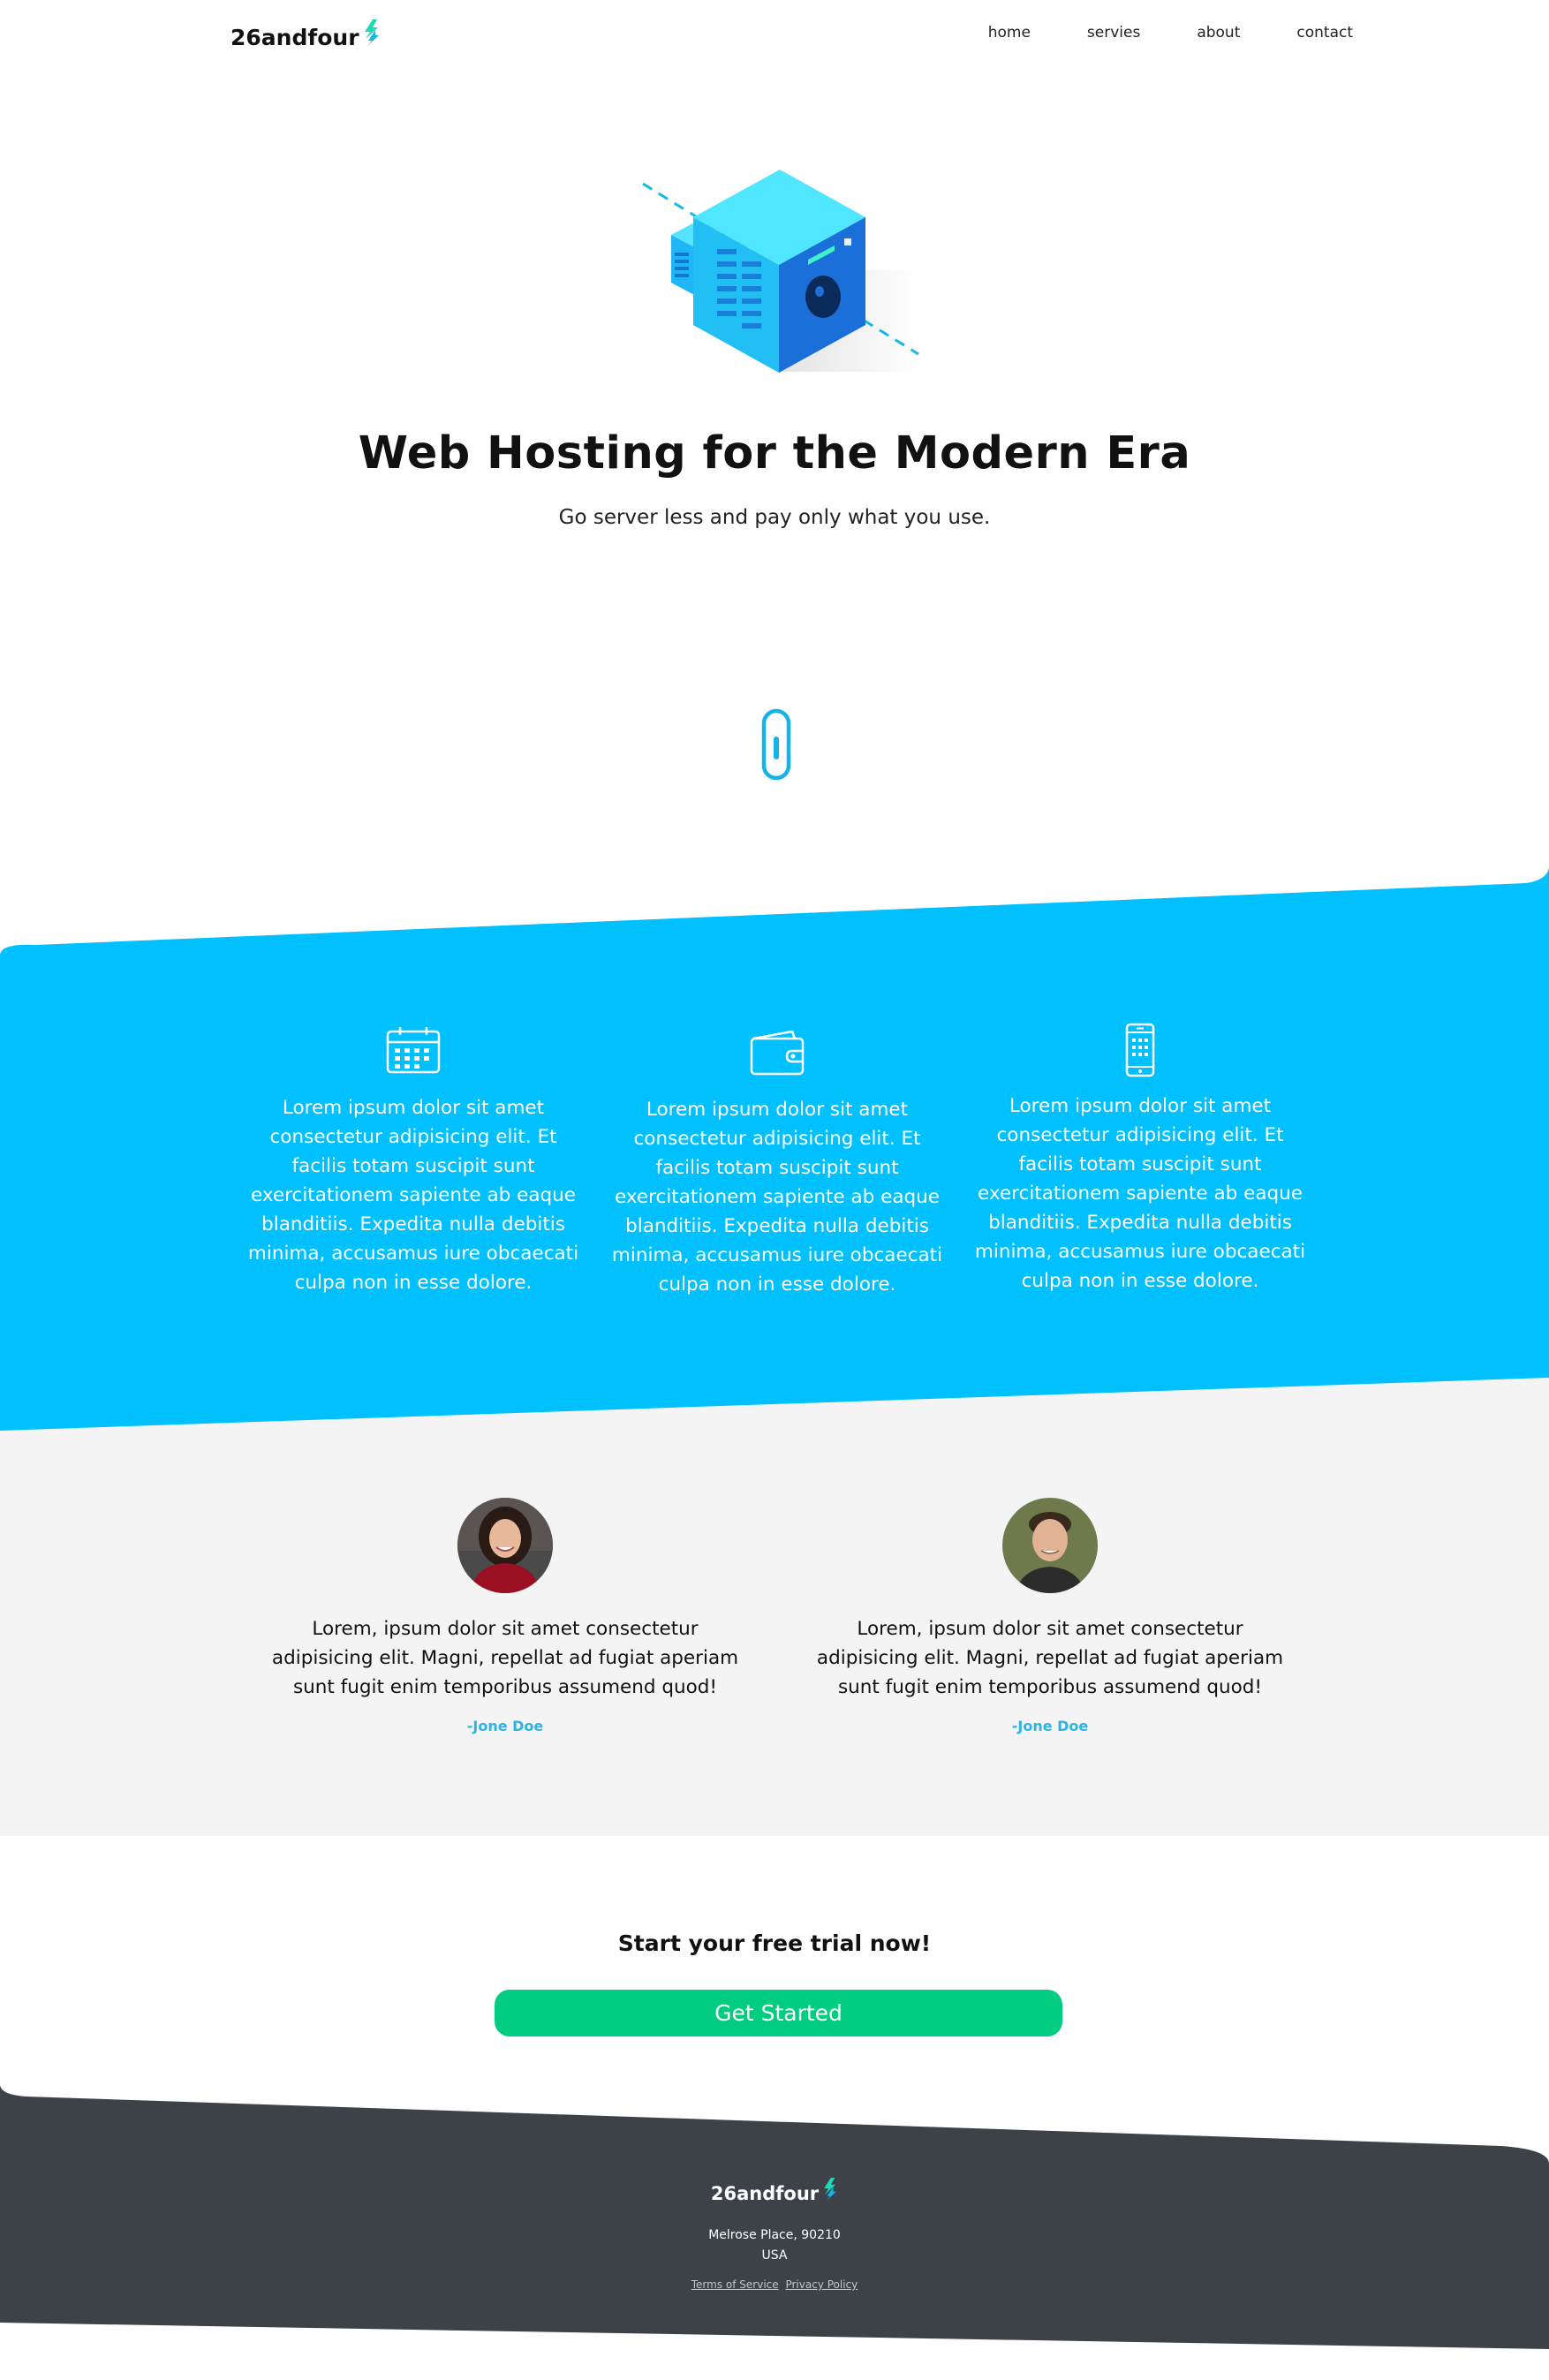 The image size is (1549, 2380). Describe the element at coordinates (781, 270) in the screenshot. I see `server-illustration` at that location.